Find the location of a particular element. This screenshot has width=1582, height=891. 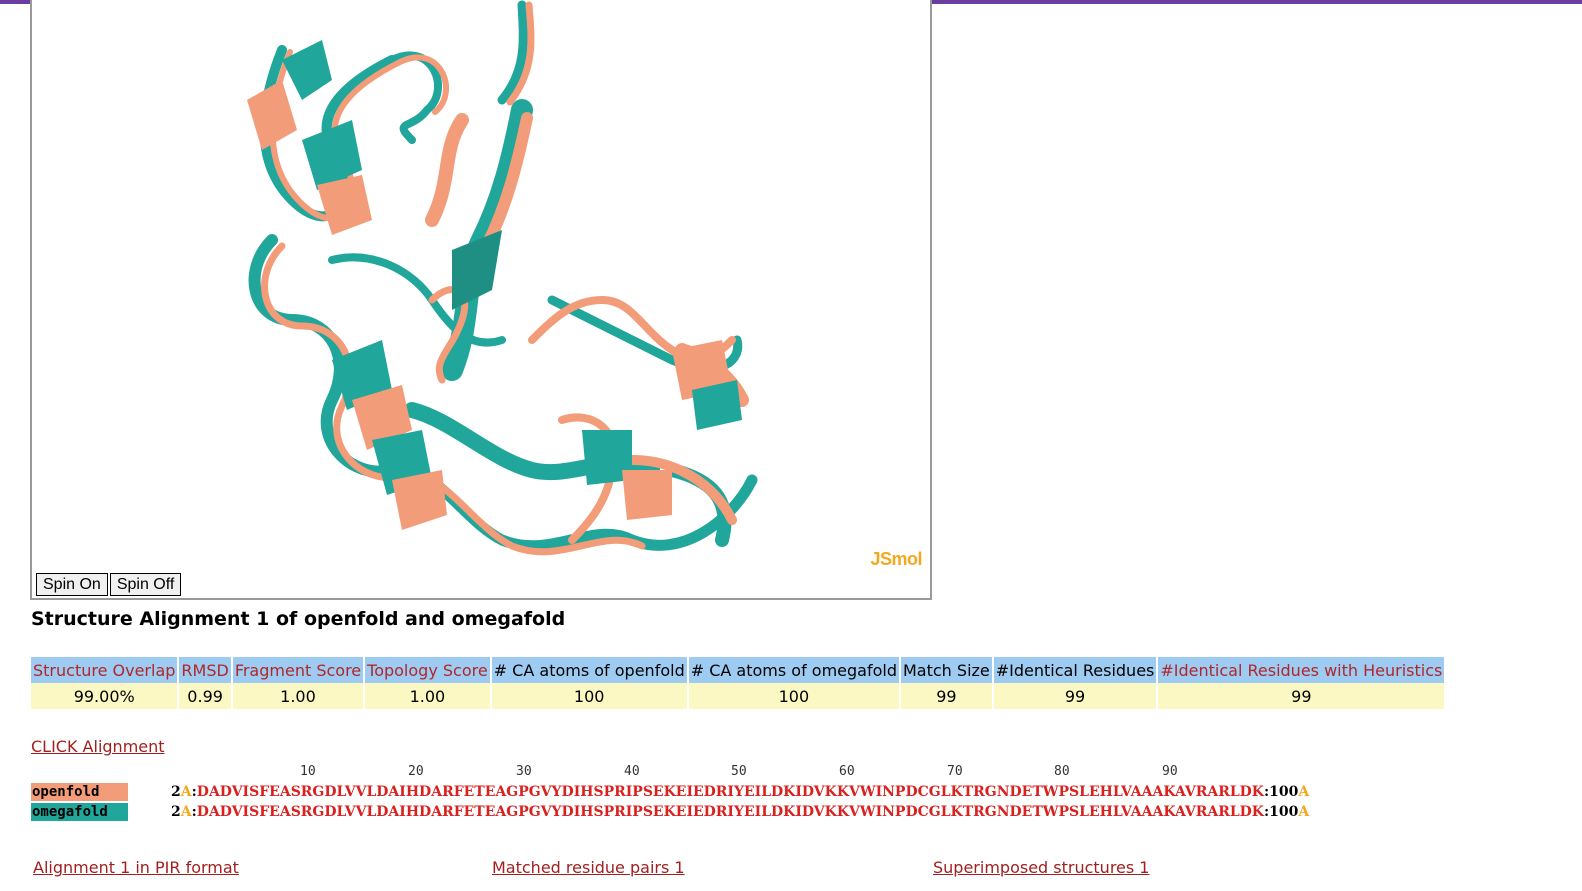

value-match-size: 99 is located at coordinates (946, 696).